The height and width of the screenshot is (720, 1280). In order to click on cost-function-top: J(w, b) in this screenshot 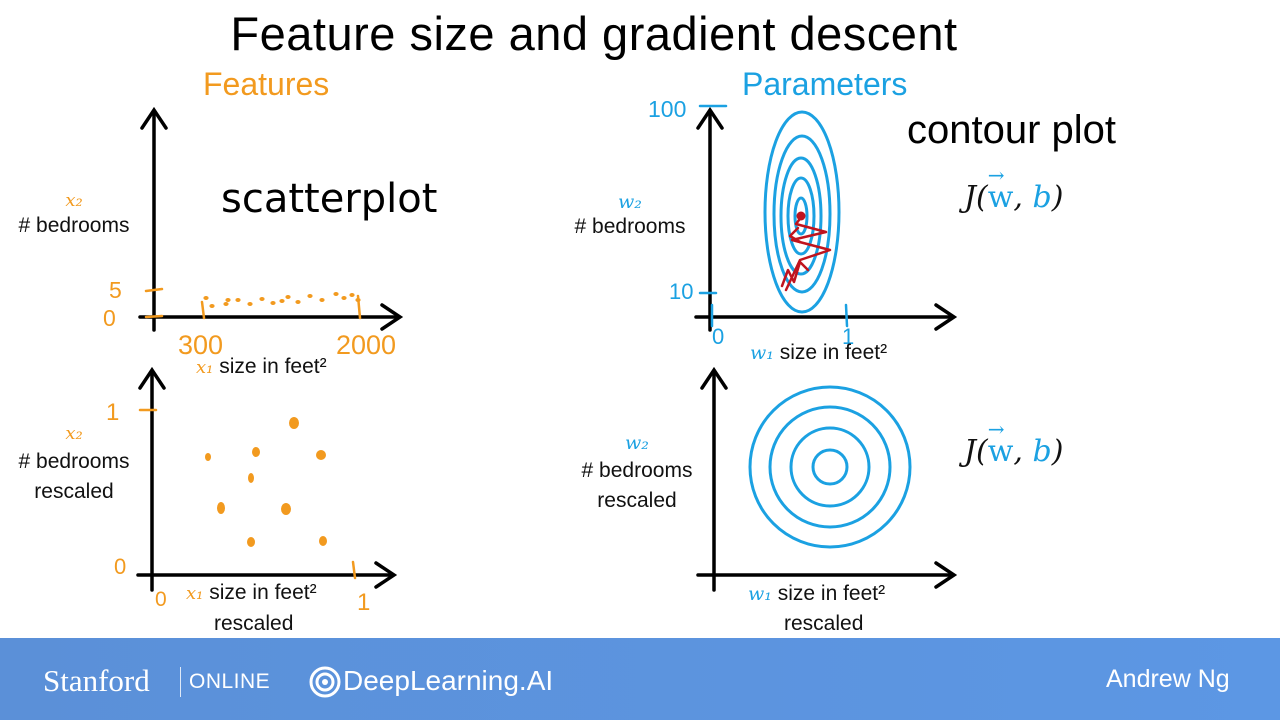, I will do `click(1013, 197)`.